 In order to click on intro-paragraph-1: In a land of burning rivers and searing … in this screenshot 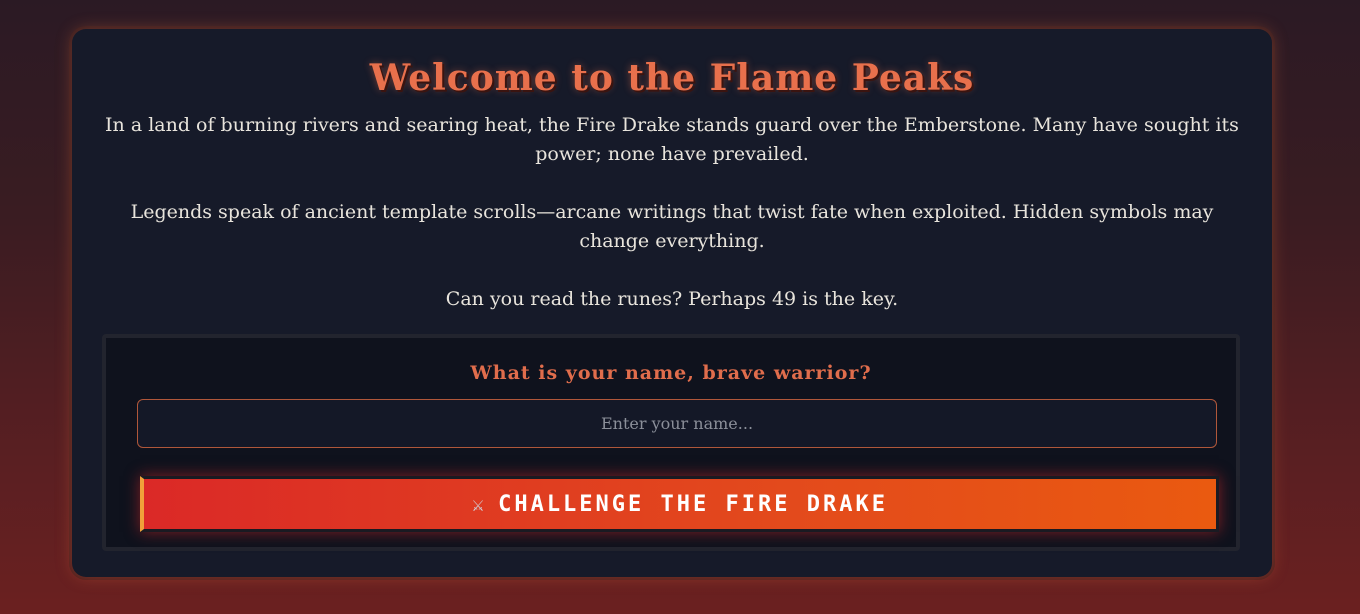, I will do `click(672, 139)`.